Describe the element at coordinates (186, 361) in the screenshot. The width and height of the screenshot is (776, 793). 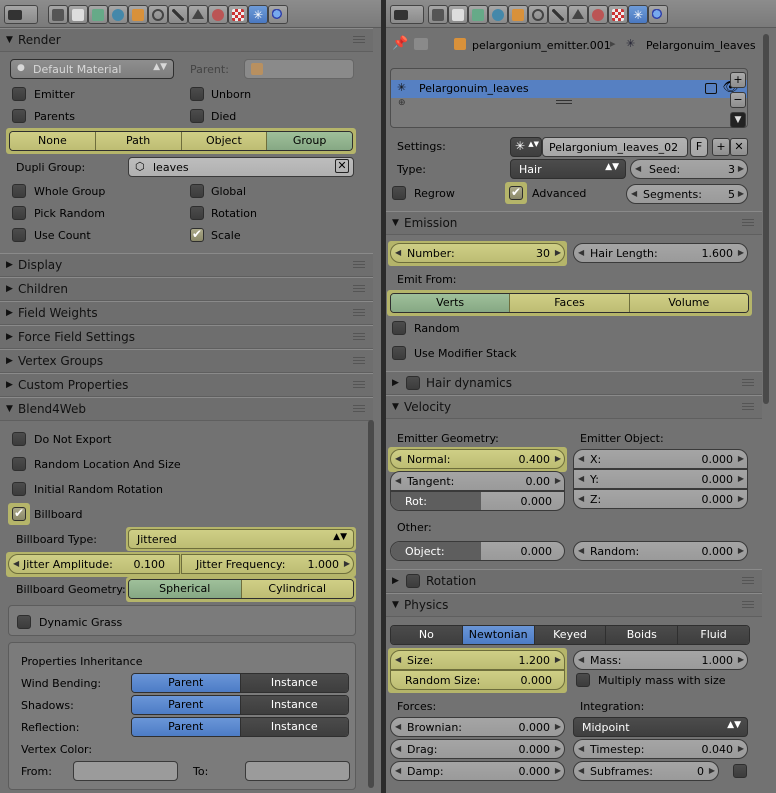
I see `vertex-groups-panel-header: ▶ Vertex Groups` at that location.